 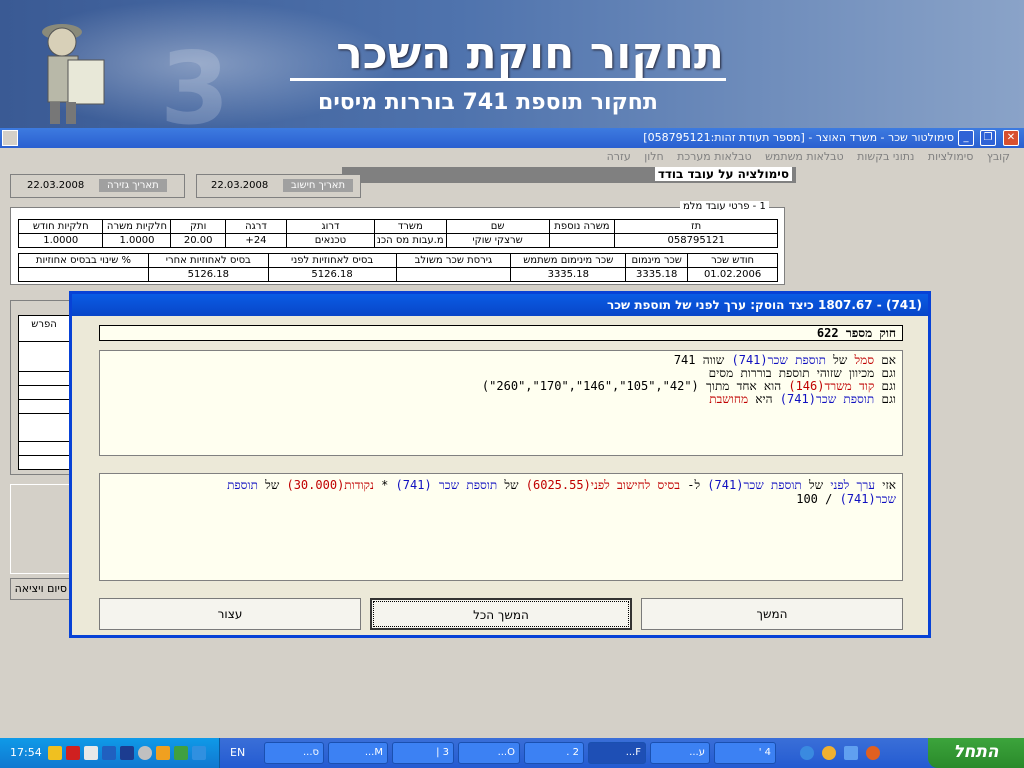 What do you see at coordinates (237, 752) in the screenshot?
I see `language-indicator: EN` at bounding box center [237, 752].